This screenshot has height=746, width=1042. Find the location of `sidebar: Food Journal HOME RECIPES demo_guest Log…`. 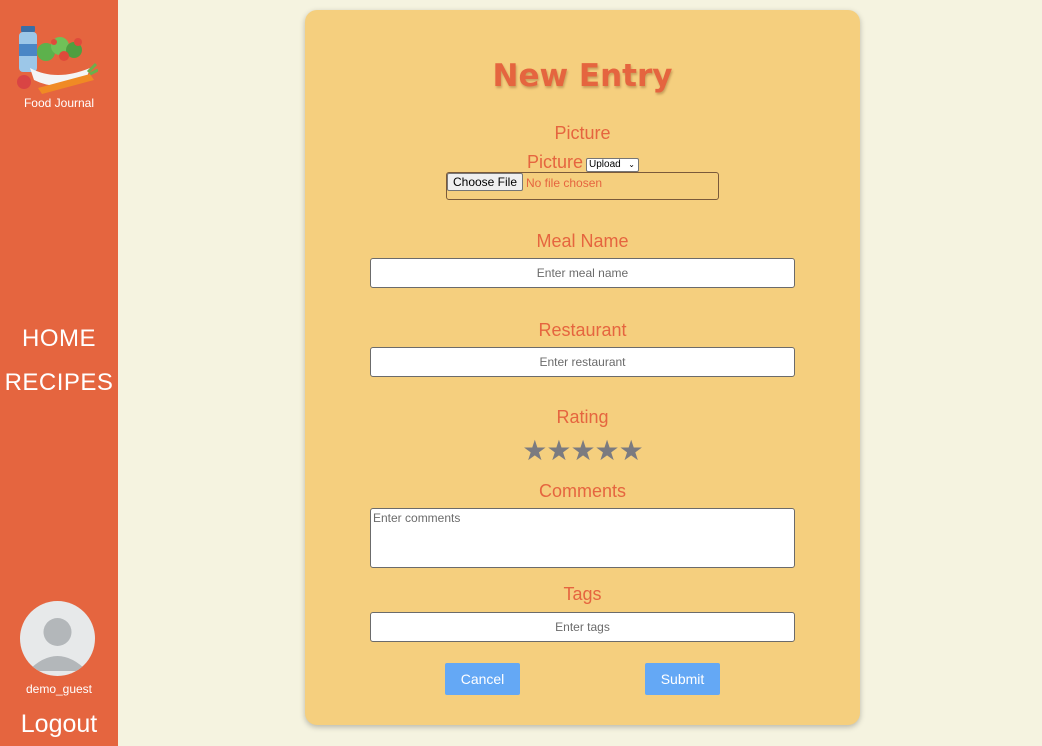

sidebar: Food Journal HOME RECIPES demo_guest Log… is located at coordinates (59, 373).